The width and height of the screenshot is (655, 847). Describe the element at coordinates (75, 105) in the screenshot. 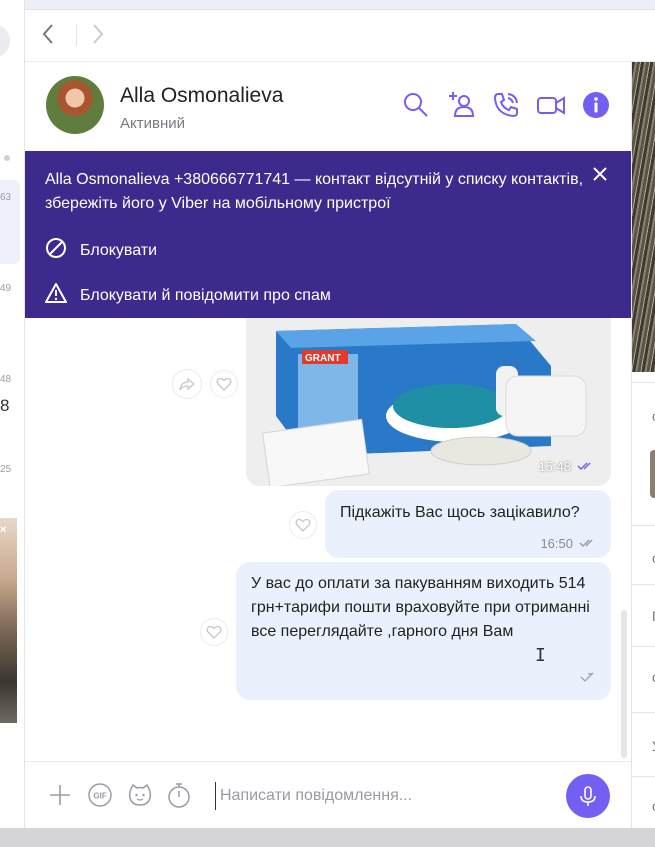

I see `avatar` at that location.